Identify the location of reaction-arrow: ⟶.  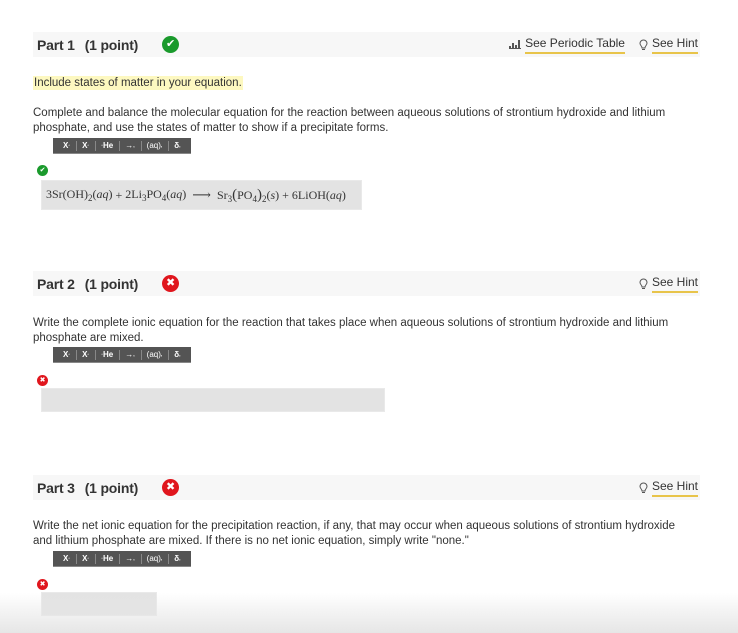
(201, 194).